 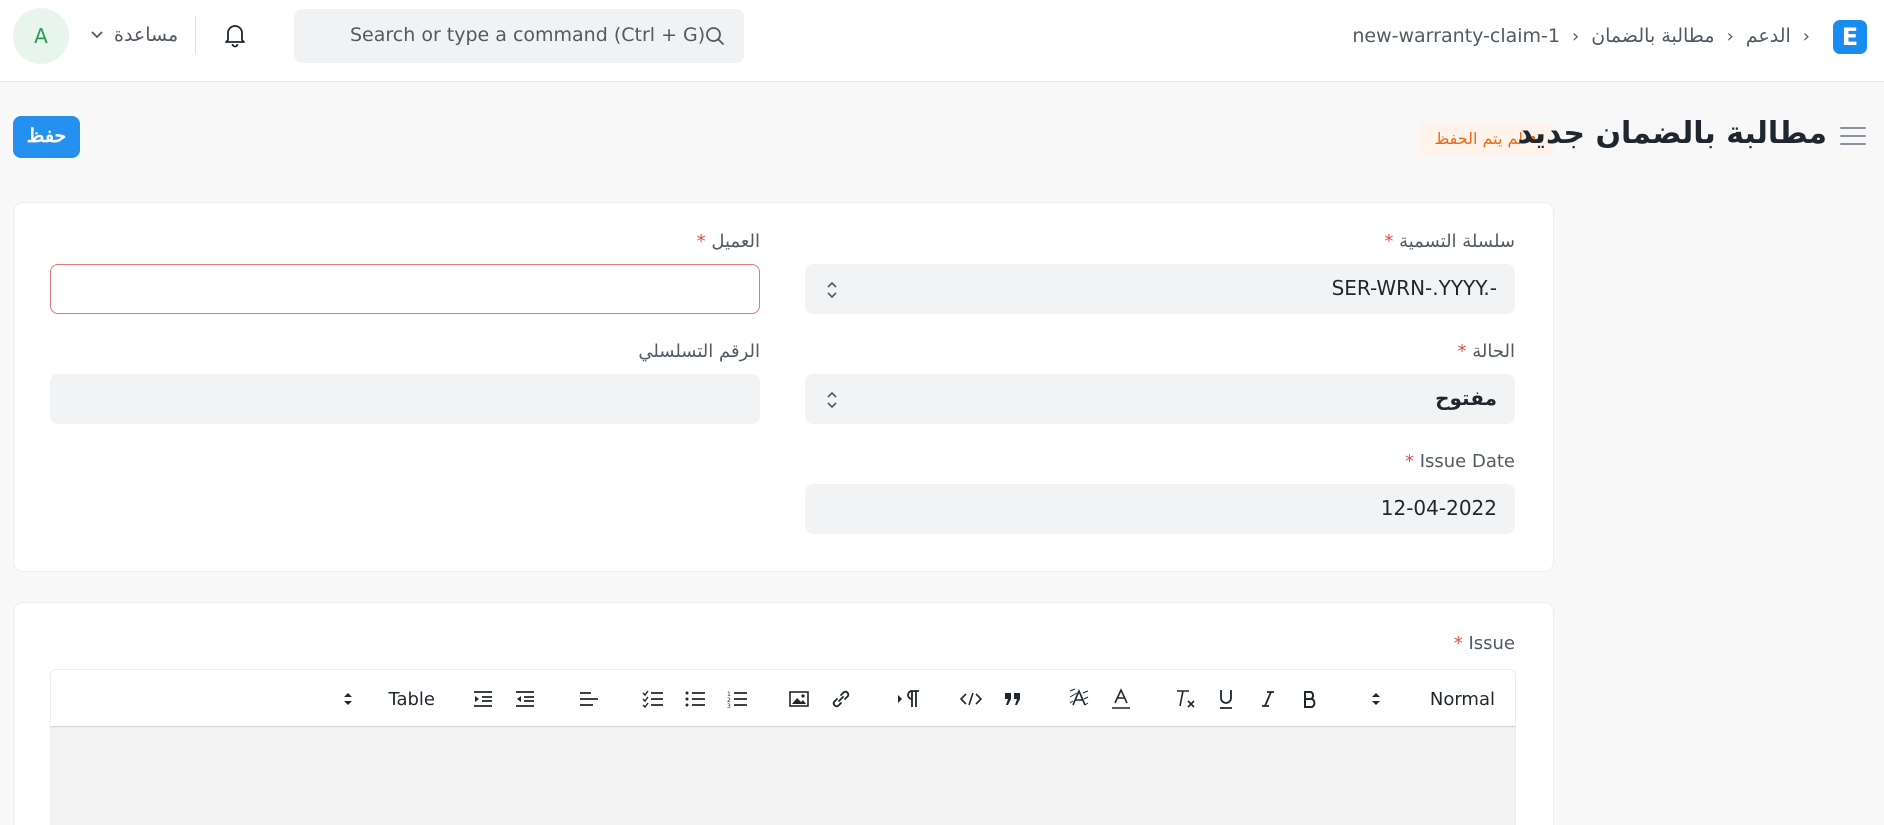 What do you see at coordinates (971, 699) in the screenshot?
I see `code-block-icon` at bounding box center [971, 699].